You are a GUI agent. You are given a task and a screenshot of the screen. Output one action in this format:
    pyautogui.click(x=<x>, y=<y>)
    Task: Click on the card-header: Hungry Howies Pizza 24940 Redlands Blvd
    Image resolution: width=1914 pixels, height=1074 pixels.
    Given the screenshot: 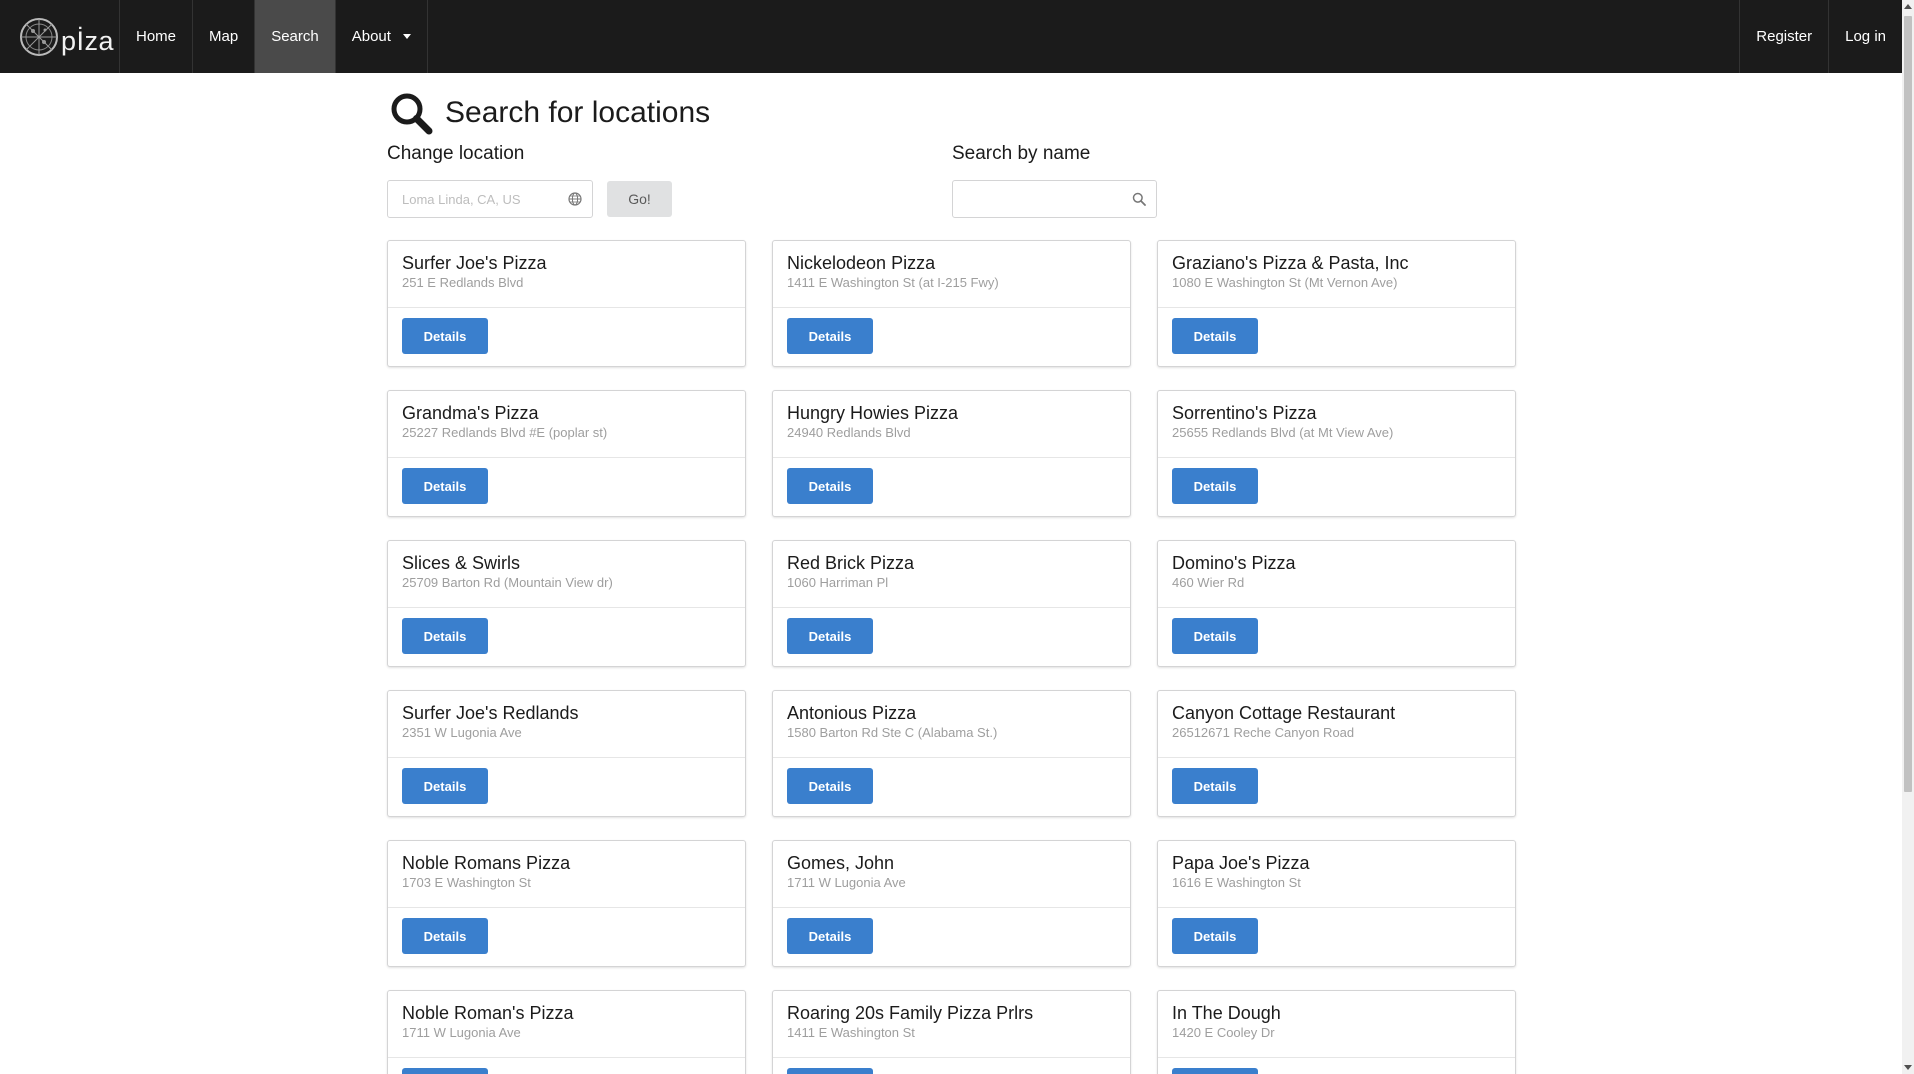 What is the action you would take?
    pyautogui.click(x=951, y=424)
    